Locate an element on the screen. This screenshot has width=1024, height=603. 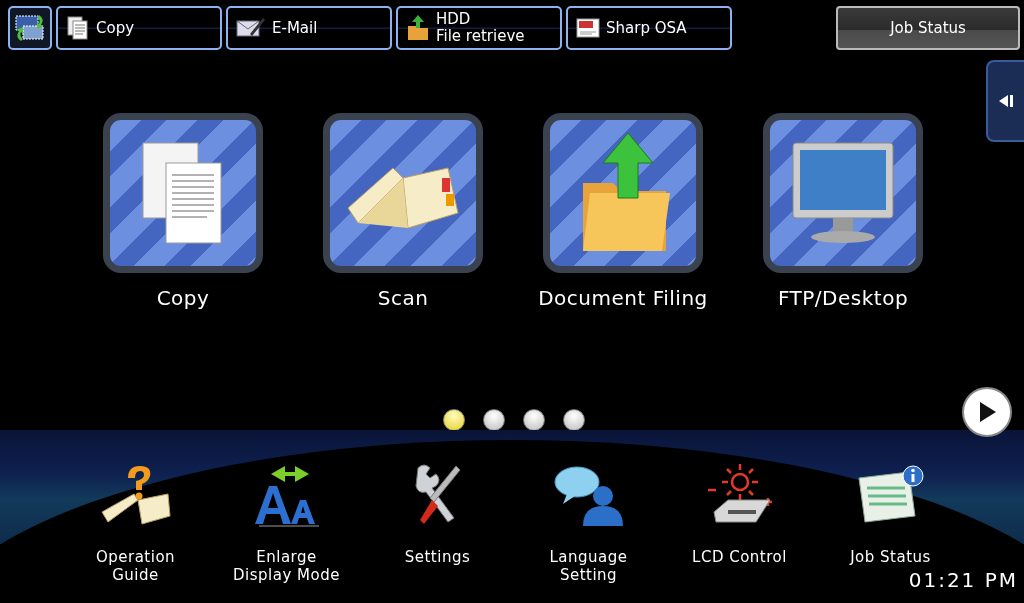
dock-button: Job Status is located at coordinates (890, 508).